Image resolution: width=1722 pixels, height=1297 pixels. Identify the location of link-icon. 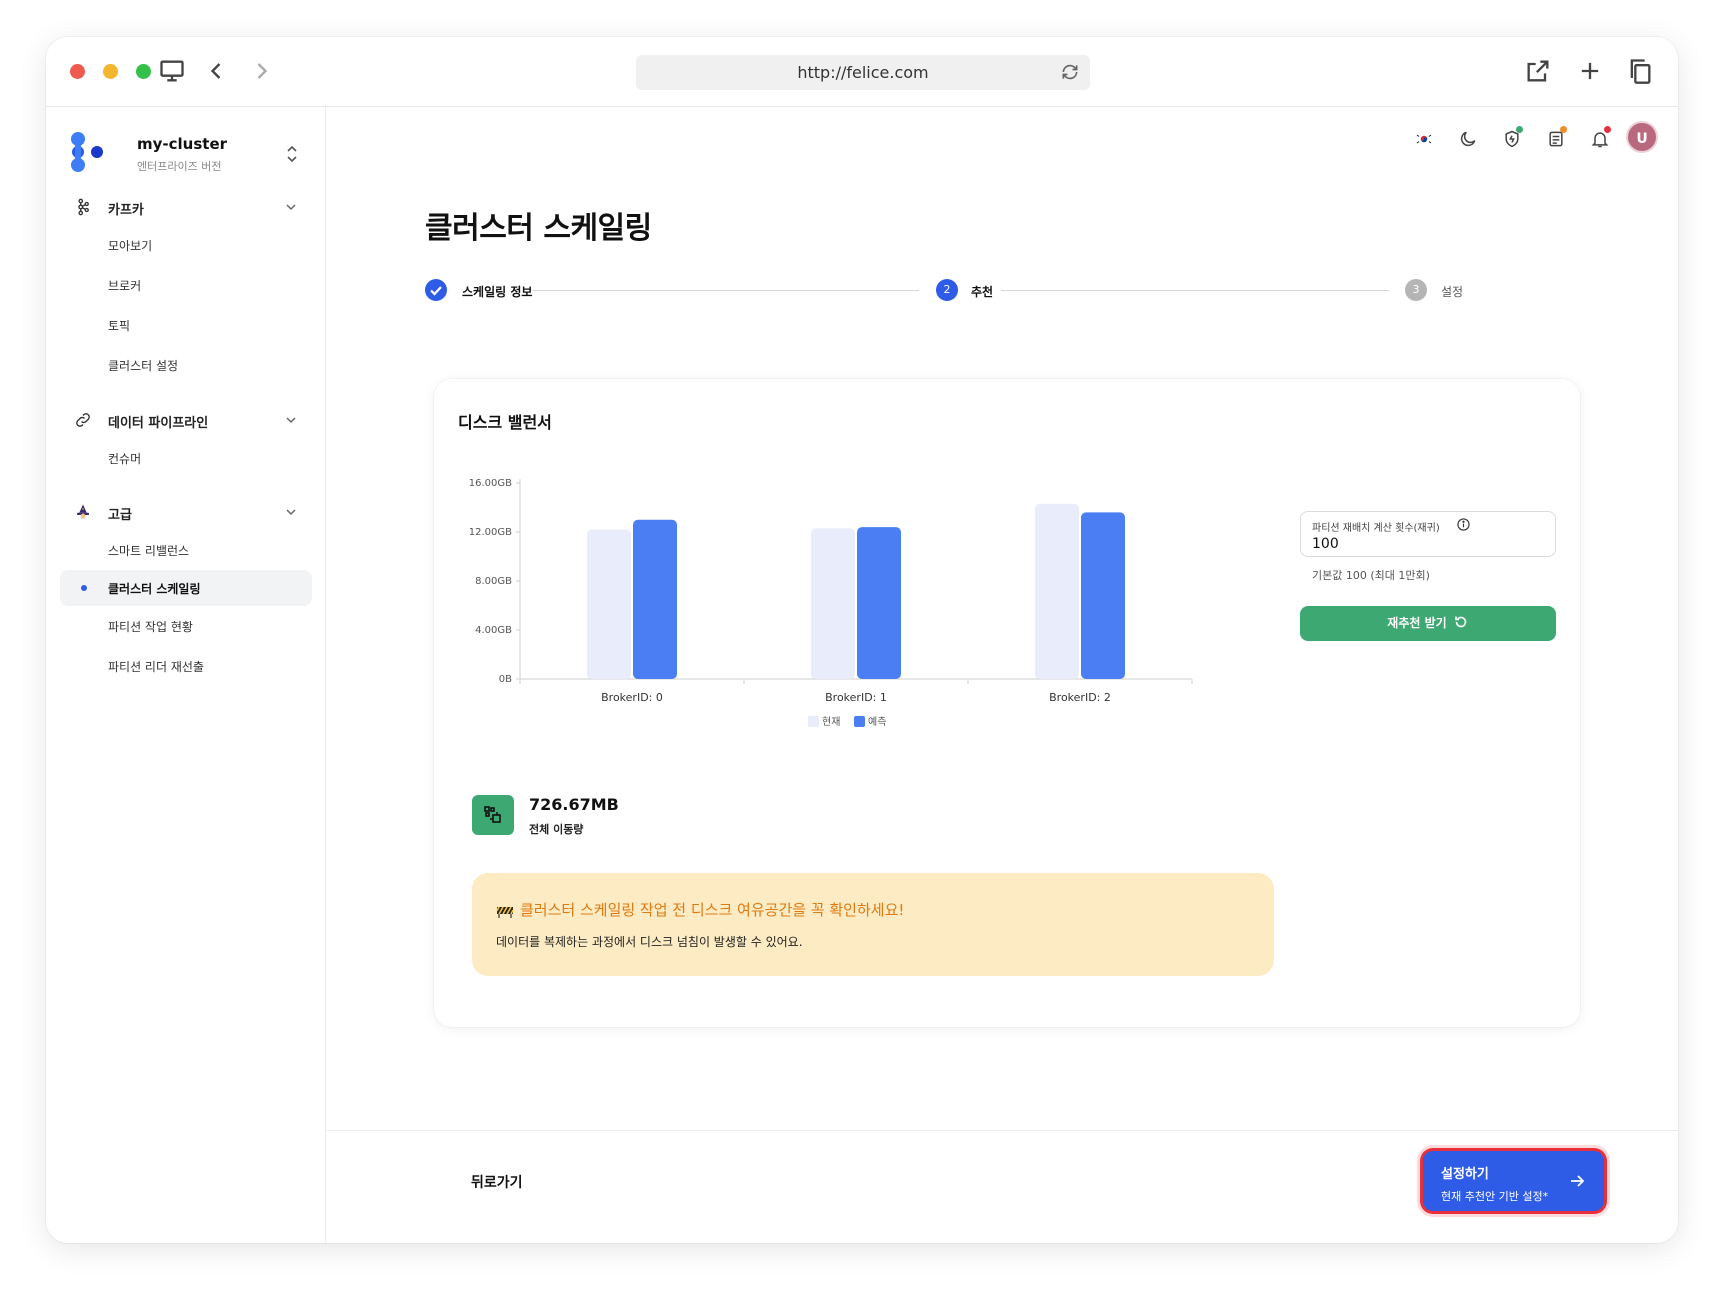
(83, 420).